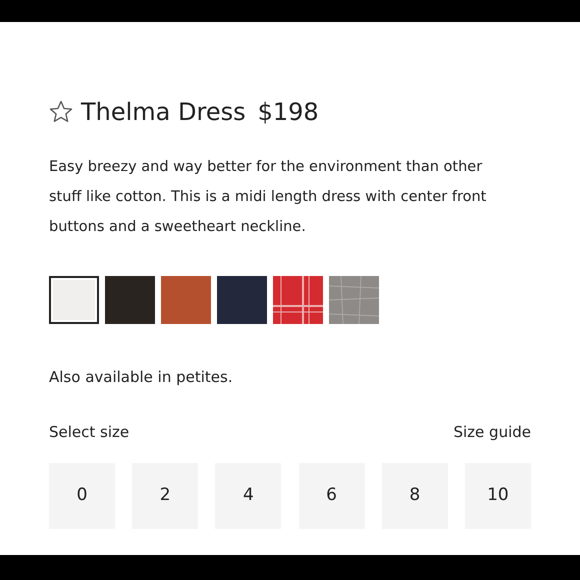 This screenshot has width=580, height=580. I want to click on size-button: 2, so click(165, 496).